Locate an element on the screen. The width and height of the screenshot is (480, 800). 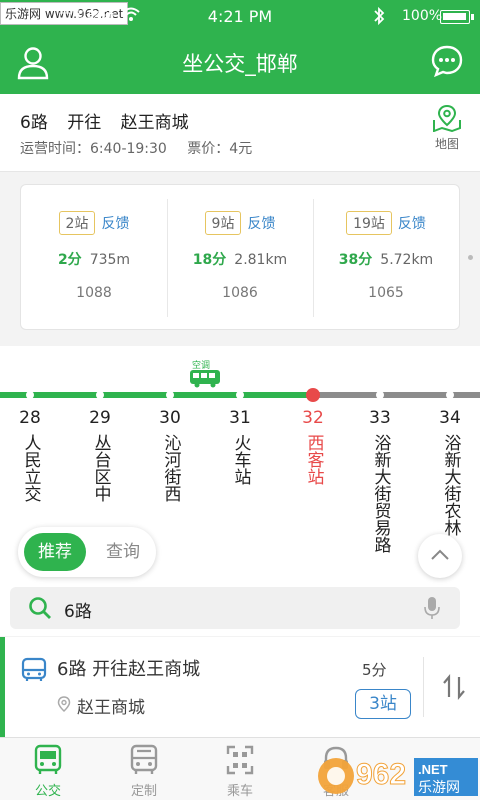
route-details: 运营时间：6:40-19:30 票价：4元 is located at coordinates (144, 148).